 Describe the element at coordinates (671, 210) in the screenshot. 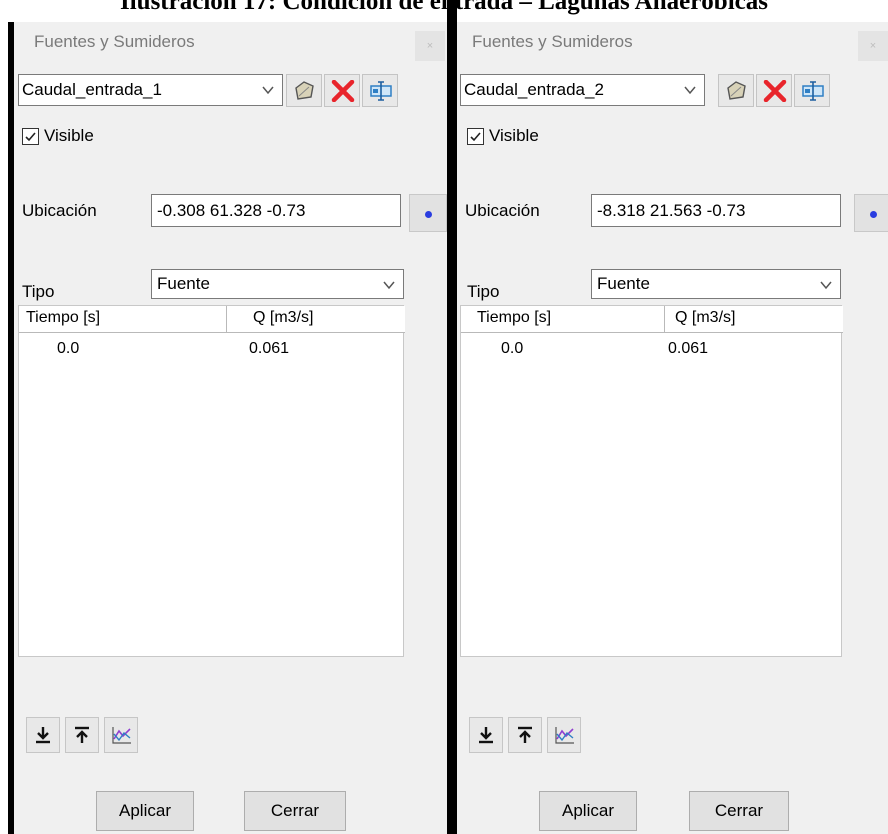

I see `location-value: -8.318 21.563 -0.73` at that location.